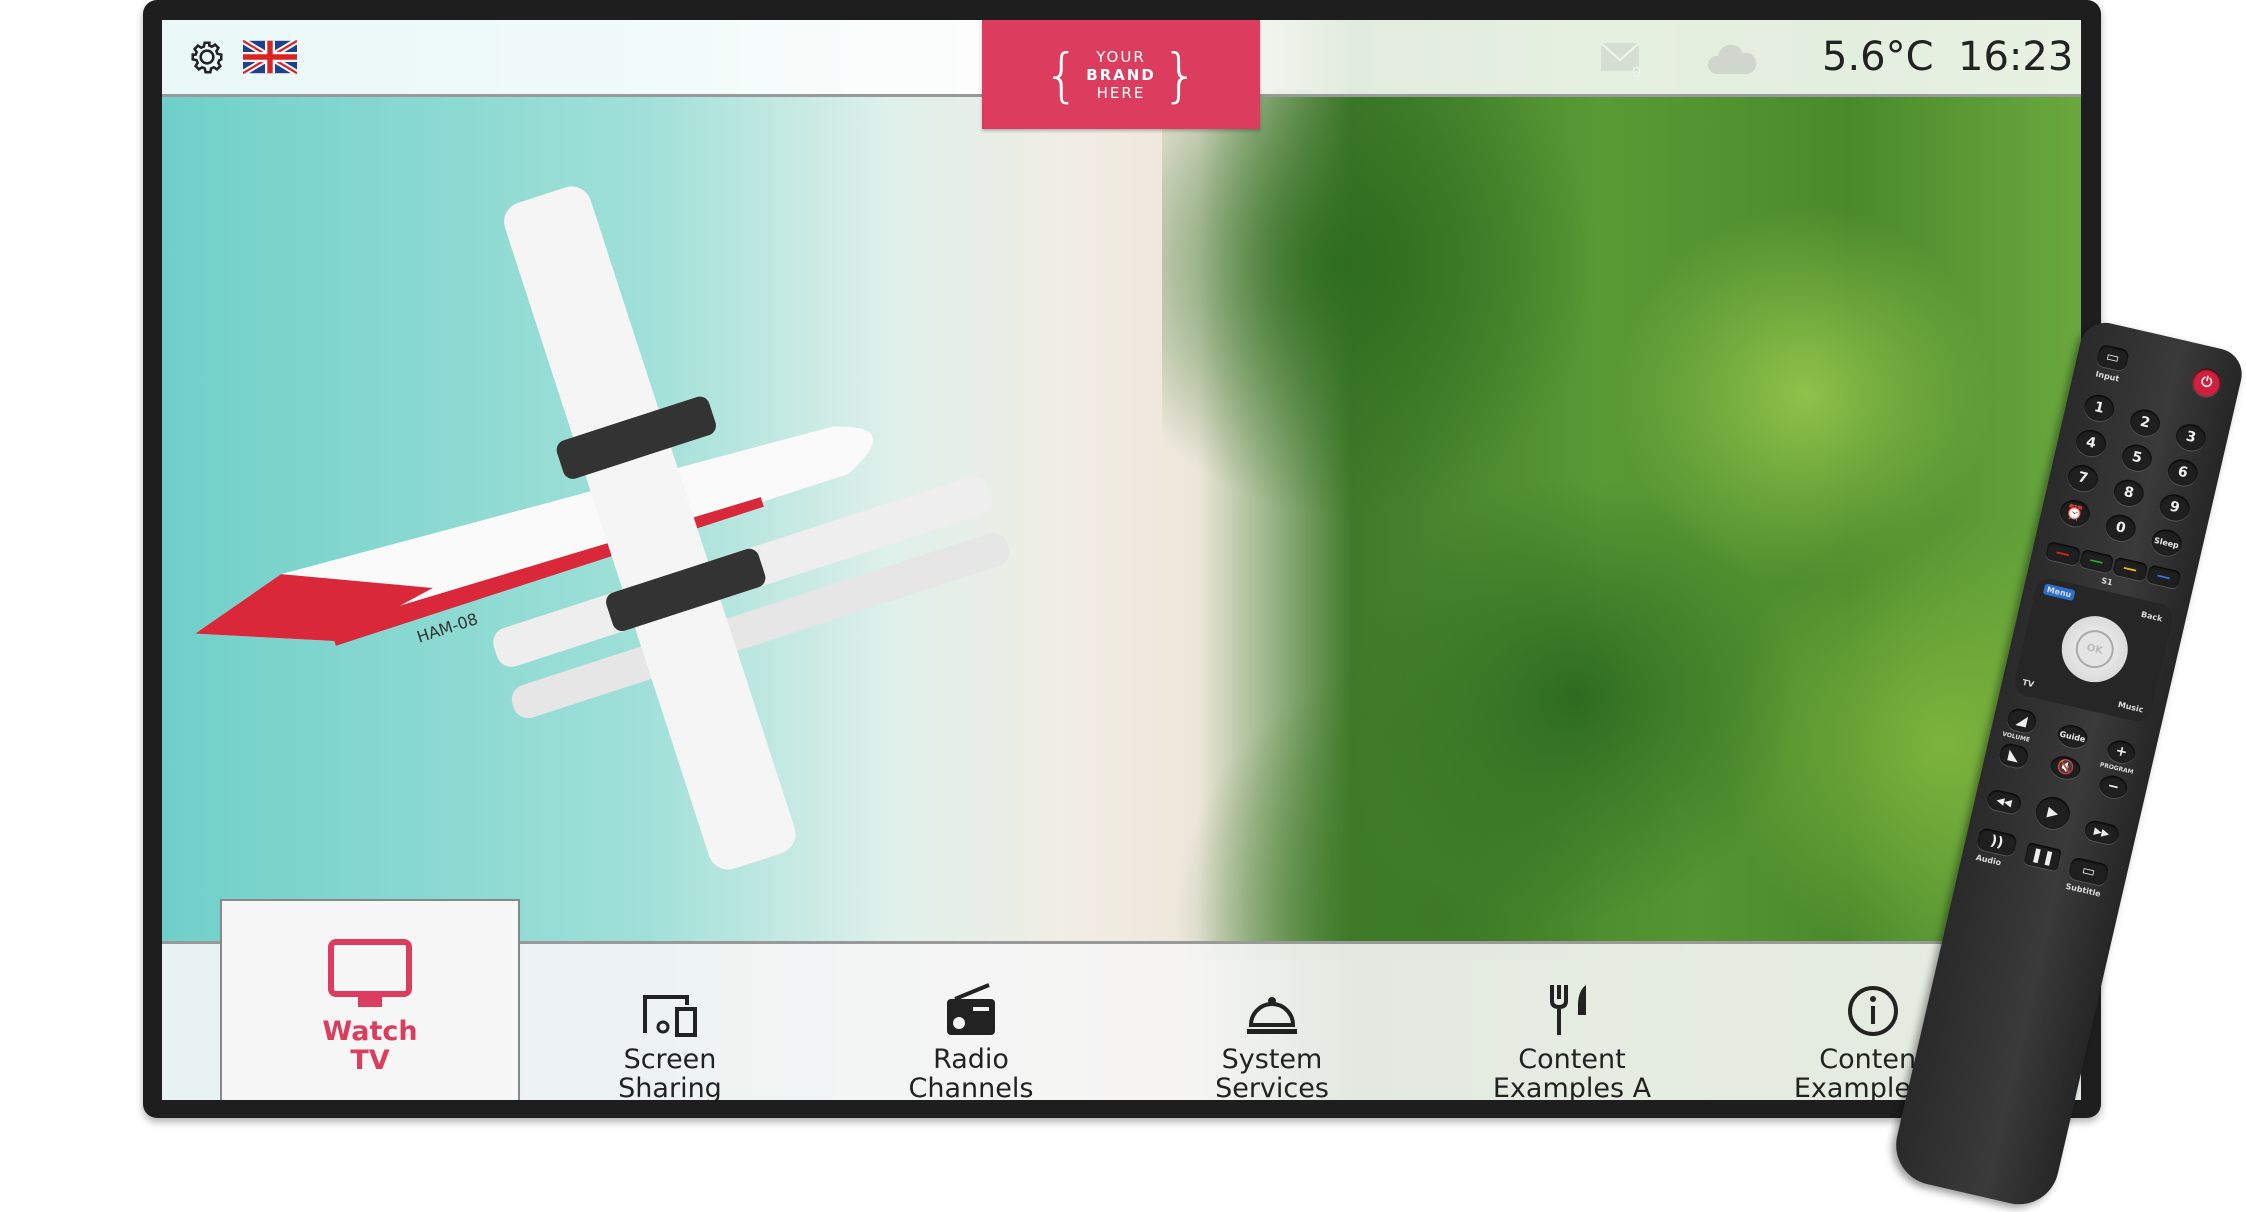  What do you see at coordinates (2042, 857) in the screenshot?
I see `pause-icon: ❚❚` at bounding box center [2042, 857].